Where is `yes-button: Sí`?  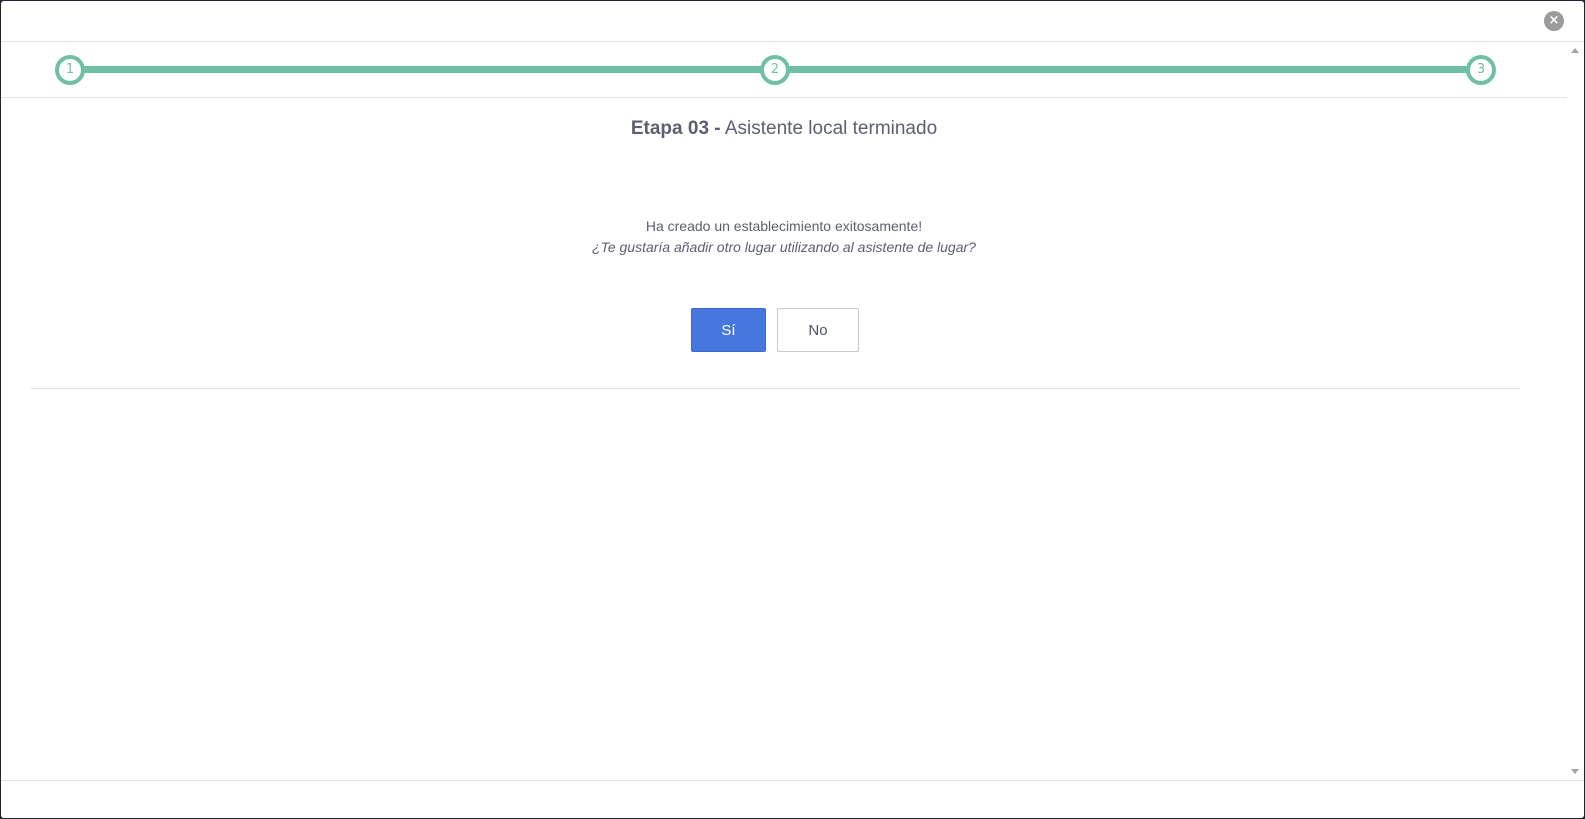
yes-button: Sí is located at coordinates (728, 330).